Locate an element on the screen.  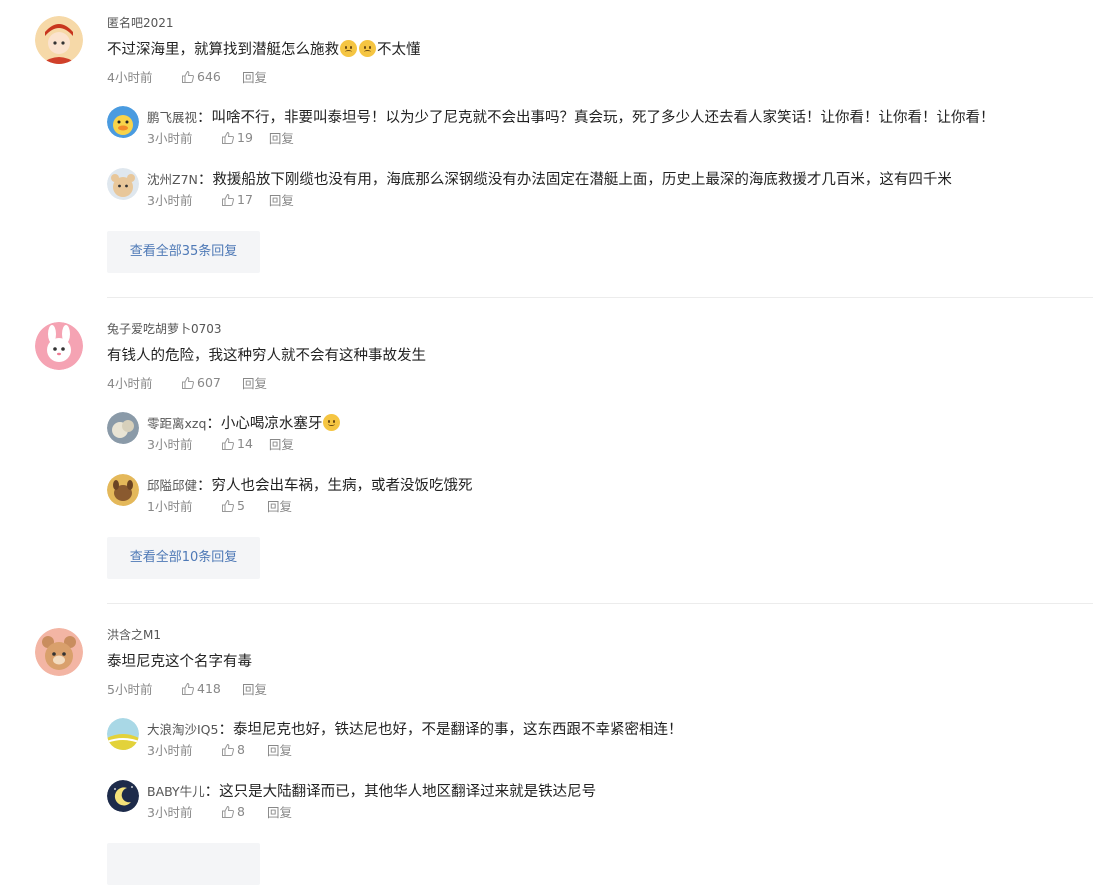
comment-text-part: 泰坦尼克这个名字有毒 is located at coordinates (179, 662).